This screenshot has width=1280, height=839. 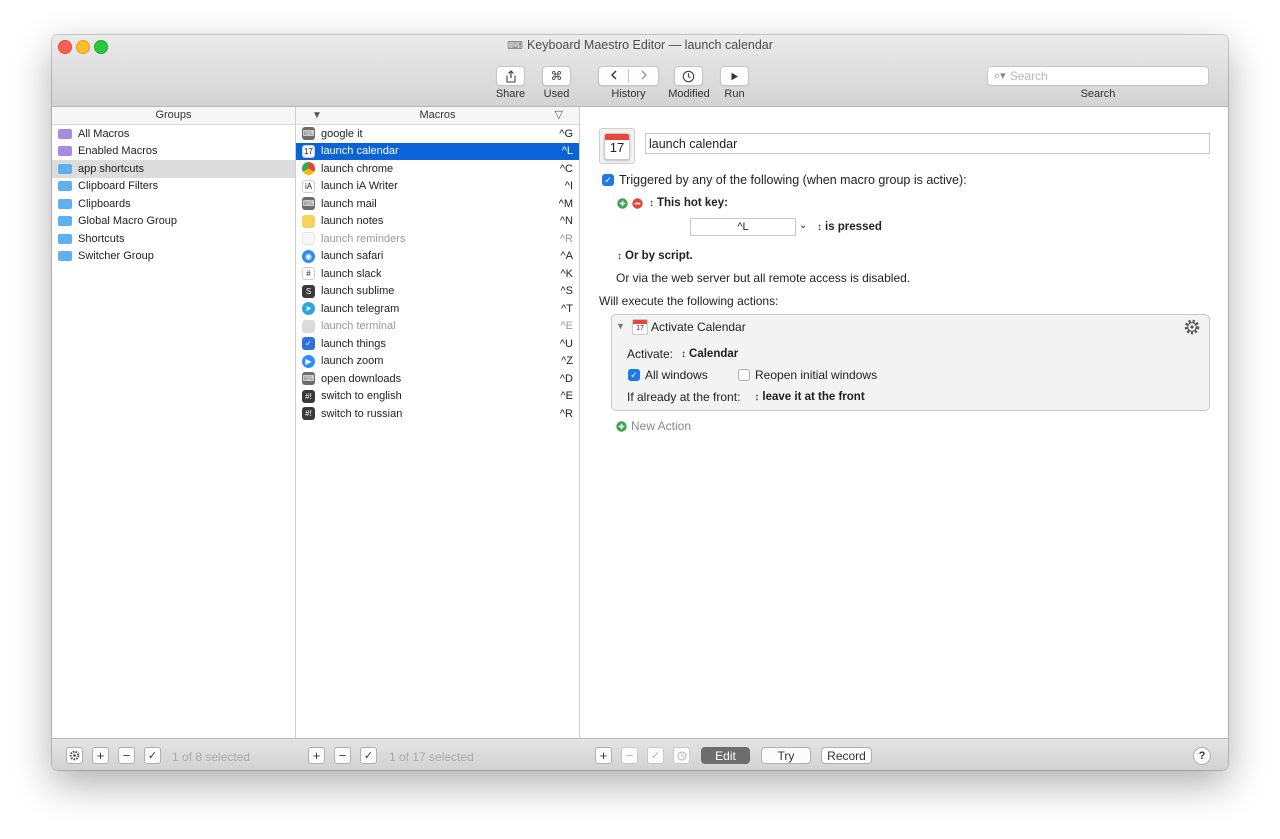 What do you see at coordinates (743, 227) in the screenshot?
I see `hotkey-field: ^L` at bounding box center [743, 227].